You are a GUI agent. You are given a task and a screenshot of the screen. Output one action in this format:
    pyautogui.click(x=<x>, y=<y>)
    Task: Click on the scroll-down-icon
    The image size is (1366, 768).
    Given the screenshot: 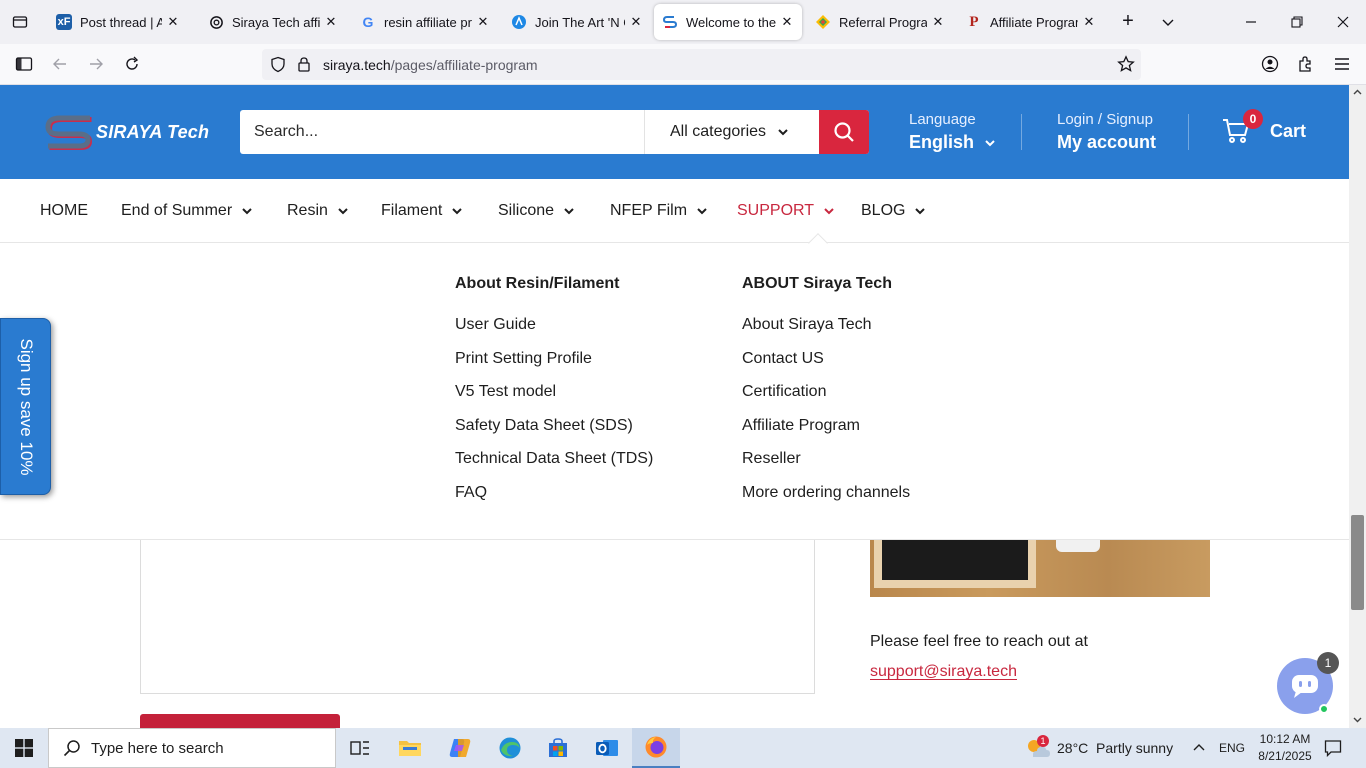 What is the action you would take?
    pyautogui.click(x=1357, y=719)
    